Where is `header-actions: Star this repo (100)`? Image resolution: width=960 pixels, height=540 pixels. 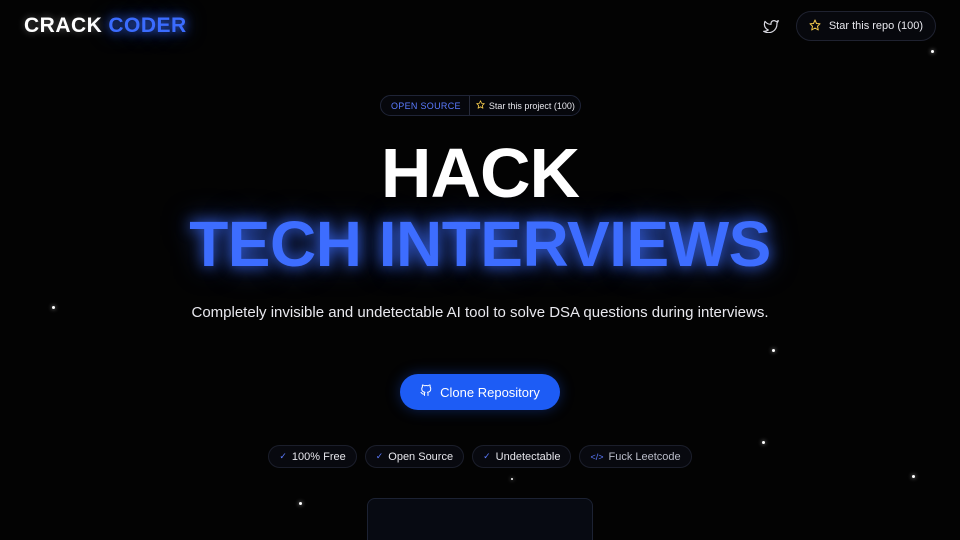 header-actions: Star this repo (100) is located at coordinates (848, 26).